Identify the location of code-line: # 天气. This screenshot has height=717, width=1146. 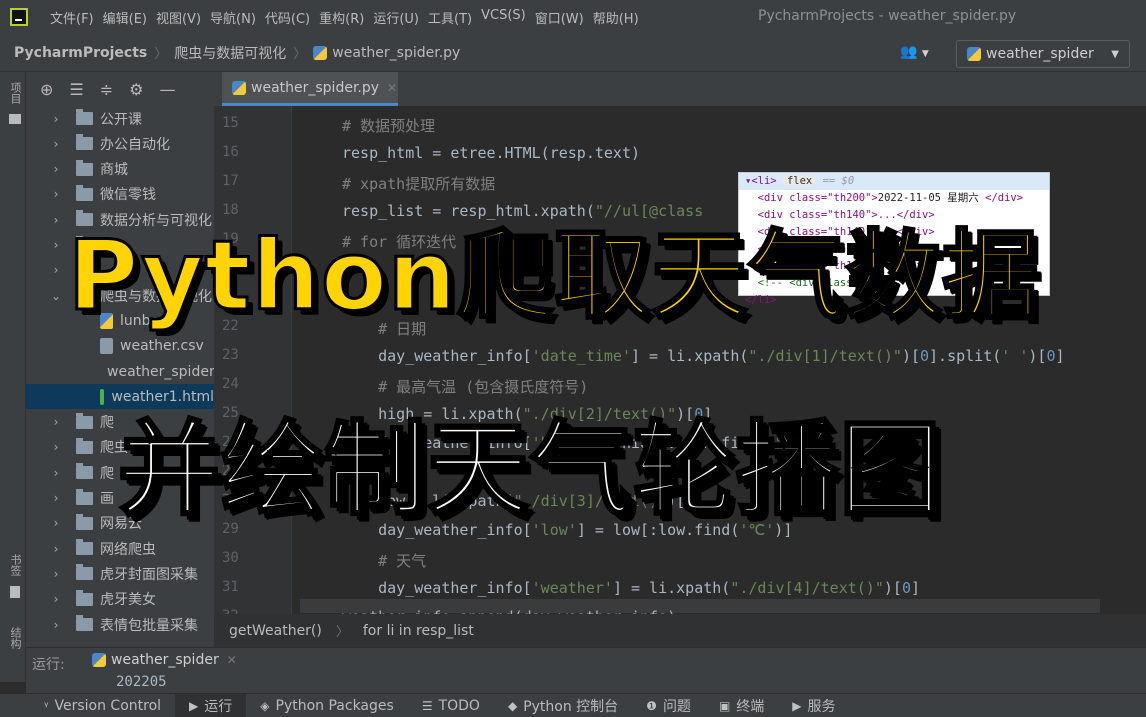
(384, 560).